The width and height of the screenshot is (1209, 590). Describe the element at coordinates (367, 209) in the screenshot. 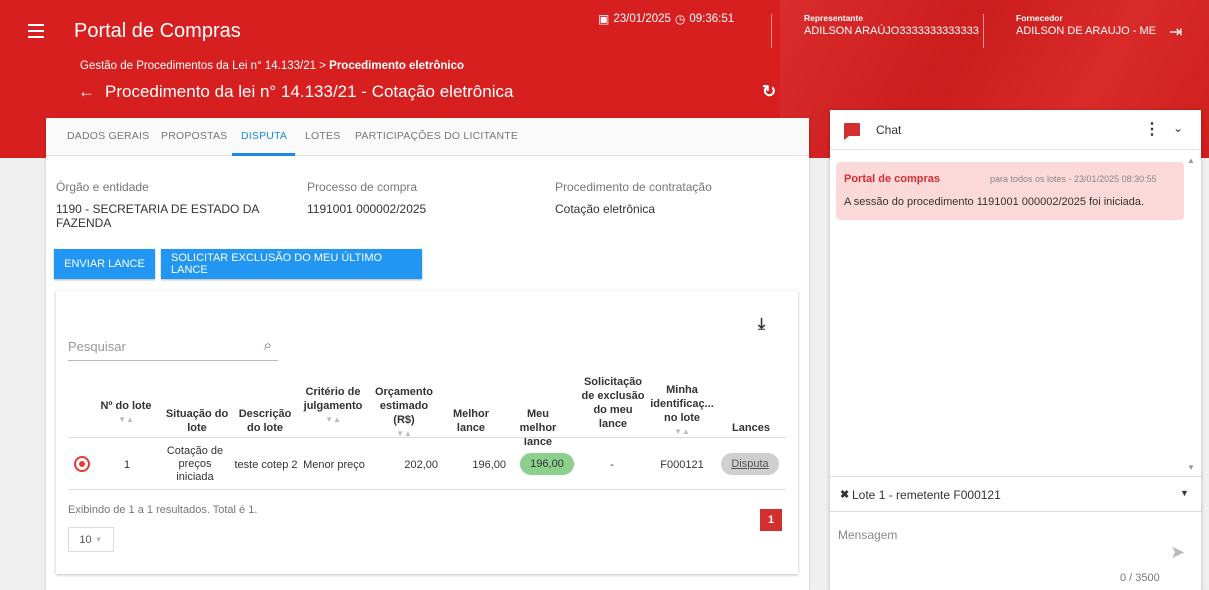

I see `processo-value: 1191001 000002/2025` at that location.